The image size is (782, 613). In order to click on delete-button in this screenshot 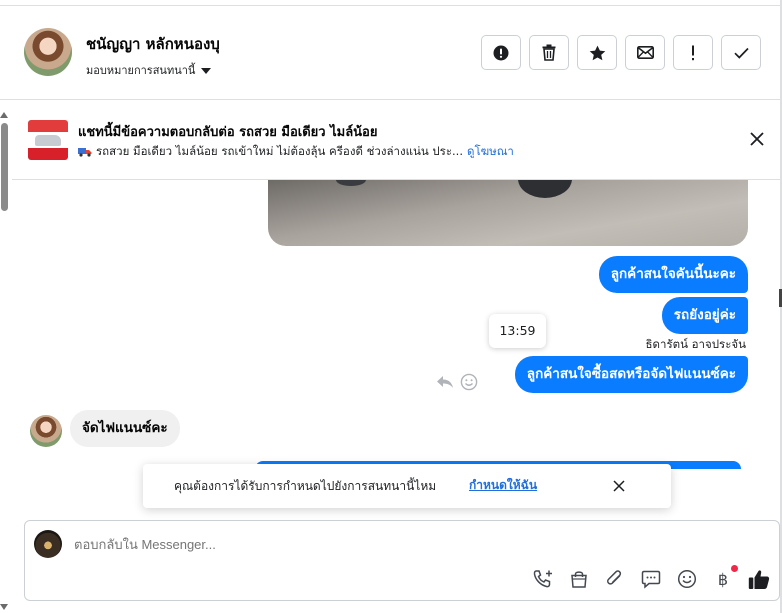, I will do `click(549, 52)`.